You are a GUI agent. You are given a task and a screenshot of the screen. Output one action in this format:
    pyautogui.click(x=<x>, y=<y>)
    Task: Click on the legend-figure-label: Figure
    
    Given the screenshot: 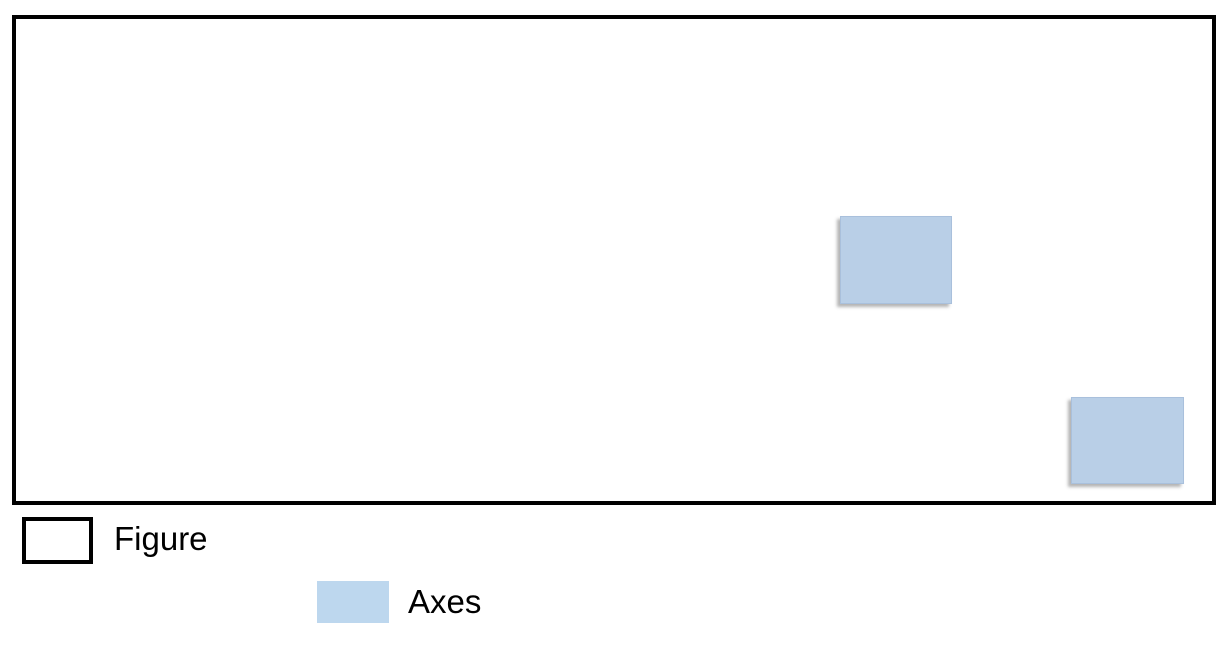 What is the action you would take?
    pyautogui.click(x=161, y=538)
    